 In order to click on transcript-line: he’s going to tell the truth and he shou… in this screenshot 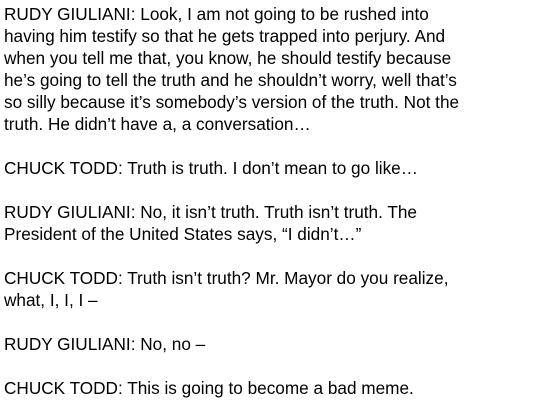, I will do `click(230, 80)`.